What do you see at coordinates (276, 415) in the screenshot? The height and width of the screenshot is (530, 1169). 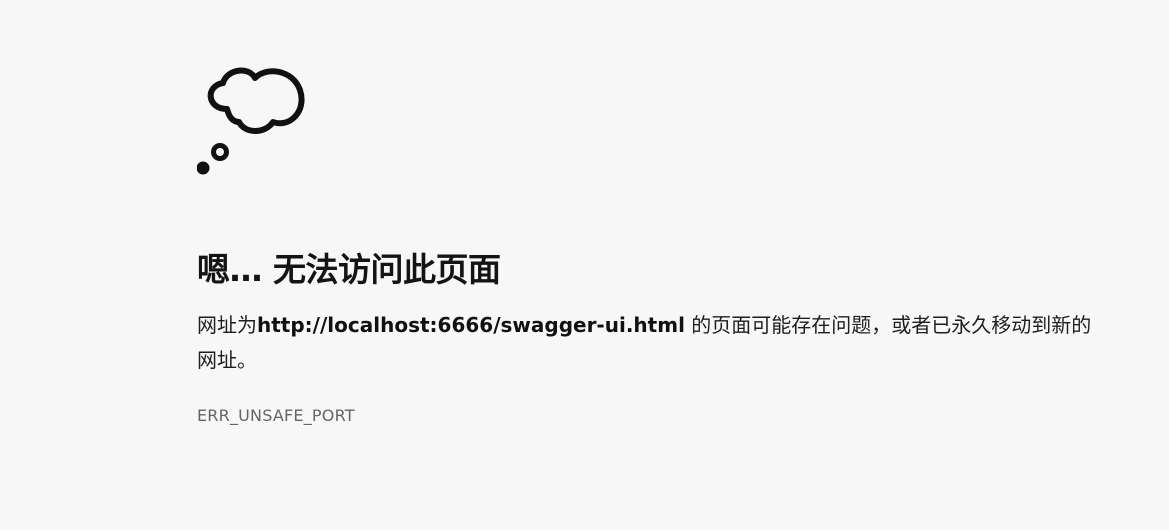 I see `error-code: ERR_UNSAFE_PORT` at bounding box center [276, 415].